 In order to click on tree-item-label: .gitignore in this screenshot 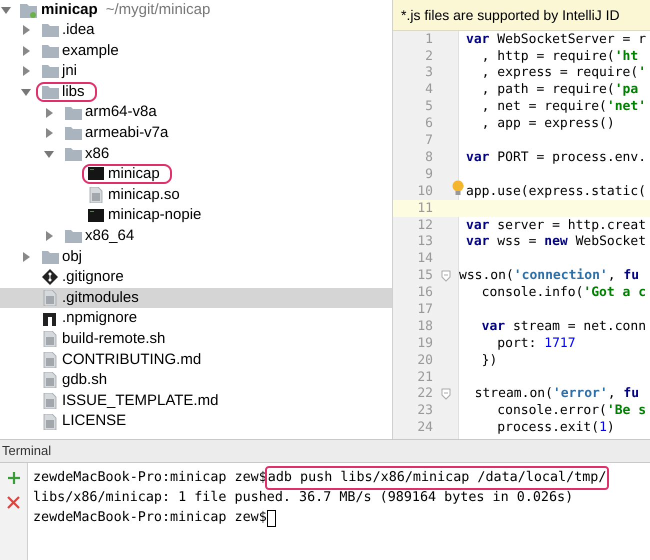, I will do `click(93, 277)`.